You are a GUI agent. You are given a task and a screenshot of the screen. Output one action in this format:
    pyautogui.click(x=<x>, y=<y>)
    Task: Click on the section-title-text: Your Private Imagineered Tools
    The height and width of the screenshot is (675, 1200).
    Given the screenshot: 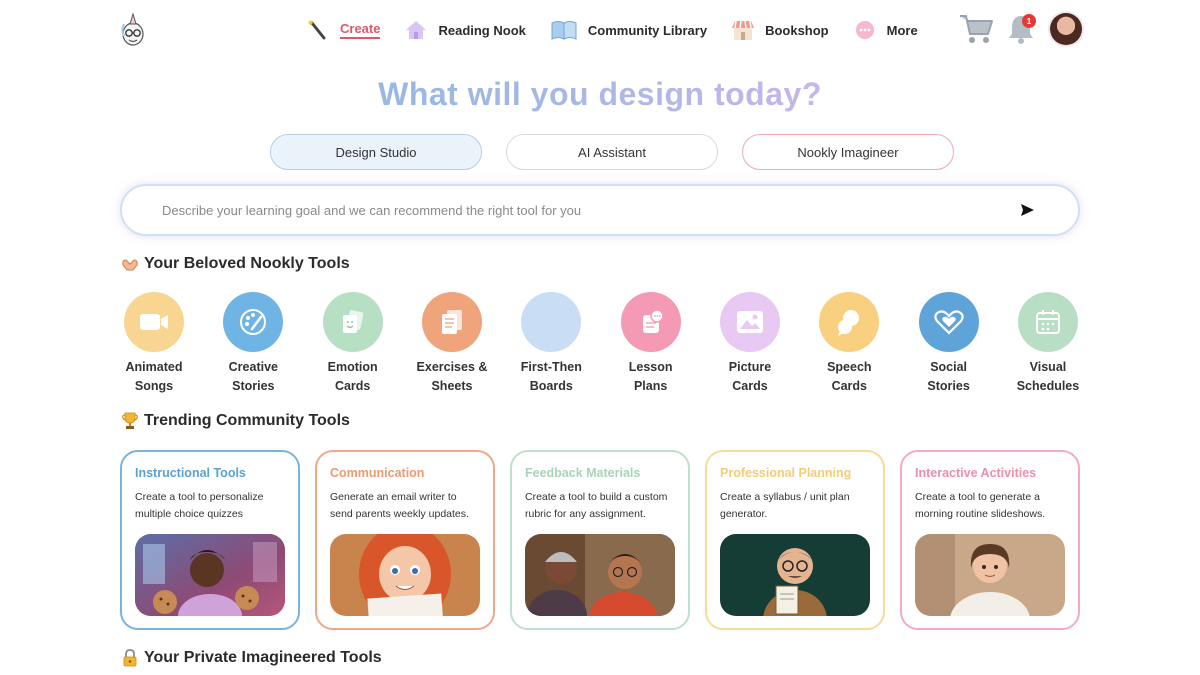 What is the action you would take?
    pyautogui.click(x=263, y=657)
    